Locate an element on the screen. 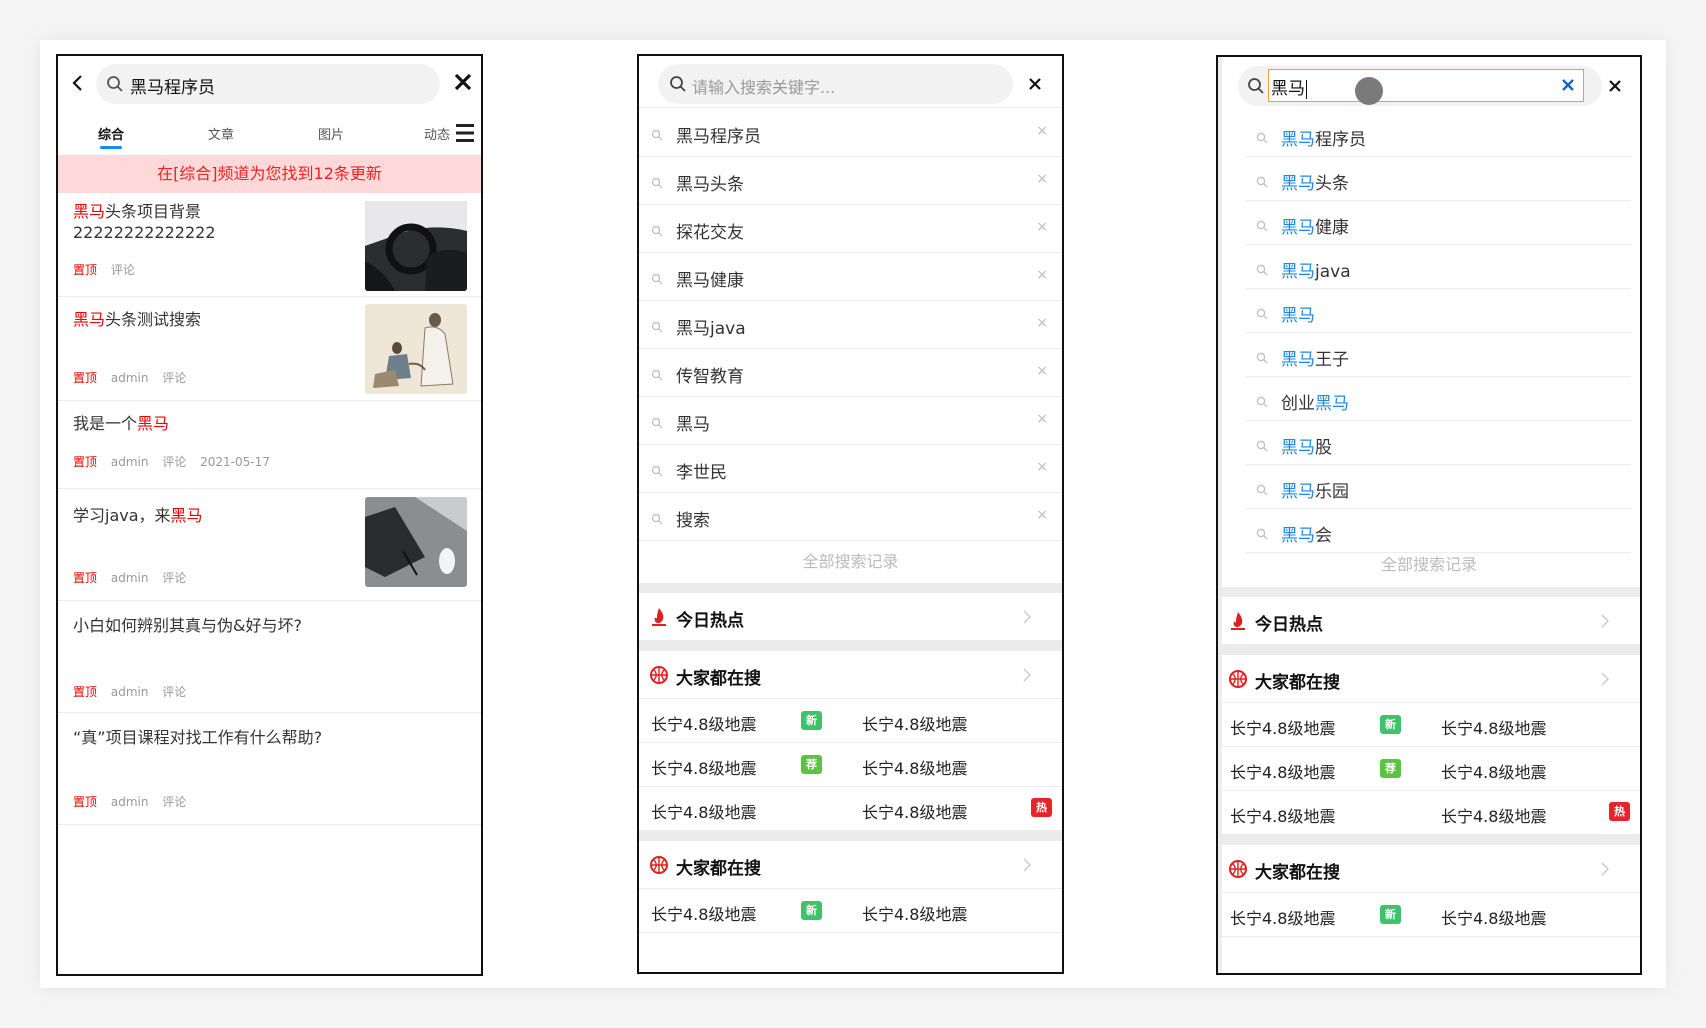 The height and width of the screenshot is (1028, 1706). suggestion-list: 黑马程序员 黑马头条 黑马健康 黑马java 黑马 黑马王子 创业黑马 黑马股 黑马乐园 黑马会 is located at coordinates (1438, 333).